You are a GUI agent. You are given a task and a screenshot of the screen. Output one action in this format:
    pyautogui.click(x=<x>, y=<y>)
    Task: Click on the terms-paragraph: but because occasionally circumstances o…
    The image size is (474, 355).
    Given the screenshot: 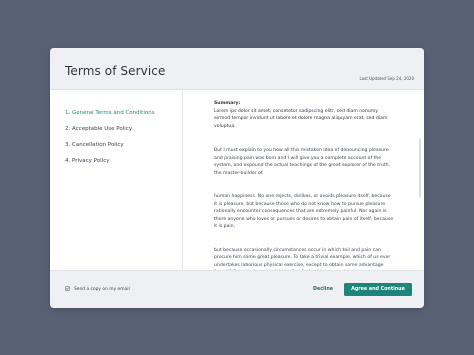 What is the action you would take?
    pyautogui.click(x=302, y=257)
    